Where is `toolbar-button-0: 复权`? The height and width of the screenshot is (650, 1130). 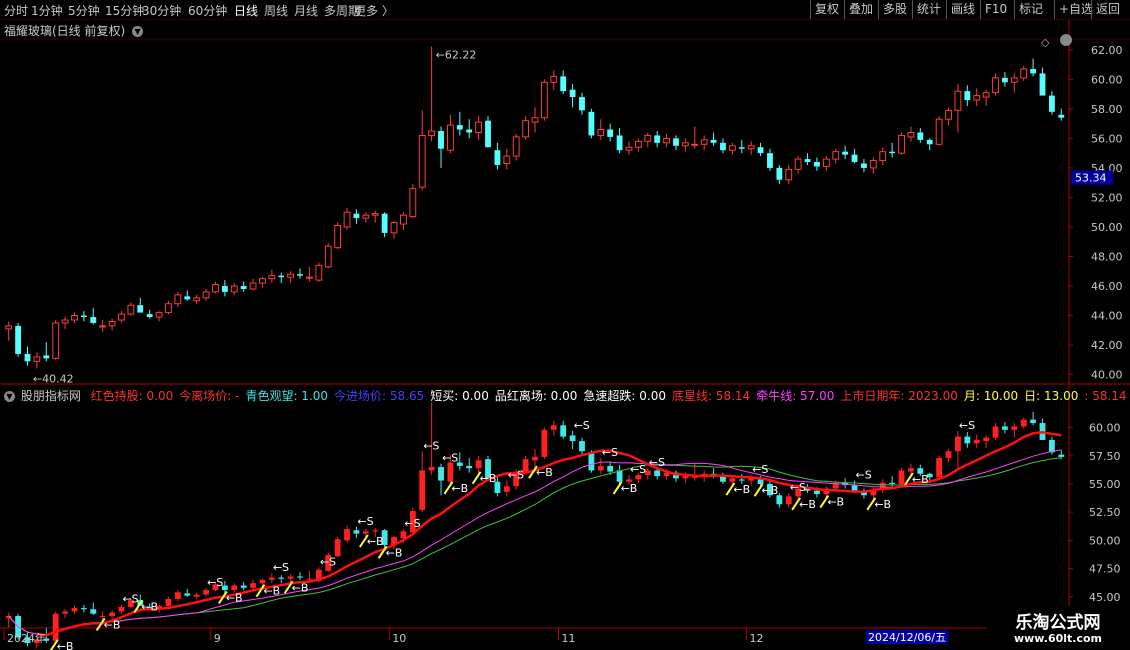
toolbar-button-0: 复权 is located at coordinates (826, 9).